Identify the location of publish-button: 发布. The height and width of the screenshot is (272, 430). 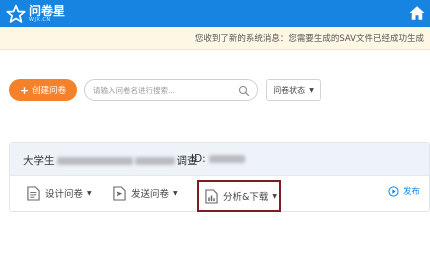
(404, 191).